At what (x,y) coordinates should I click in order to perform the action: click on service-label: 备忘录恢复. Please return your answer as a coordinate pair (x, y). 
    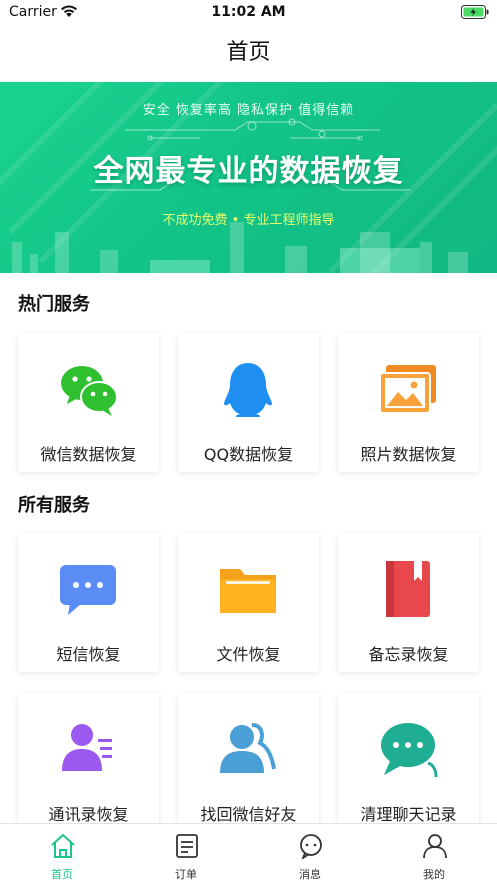
    Looking at the image, I should click on (408, 654).